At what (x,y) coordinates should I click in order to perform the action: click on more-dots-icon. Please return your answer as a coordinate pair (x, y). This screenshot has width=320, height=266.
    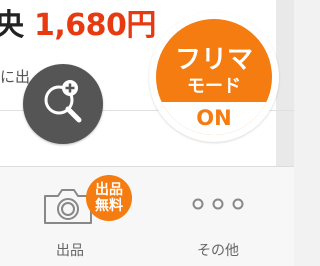
    Looking at the image, I should click on (218, 204).